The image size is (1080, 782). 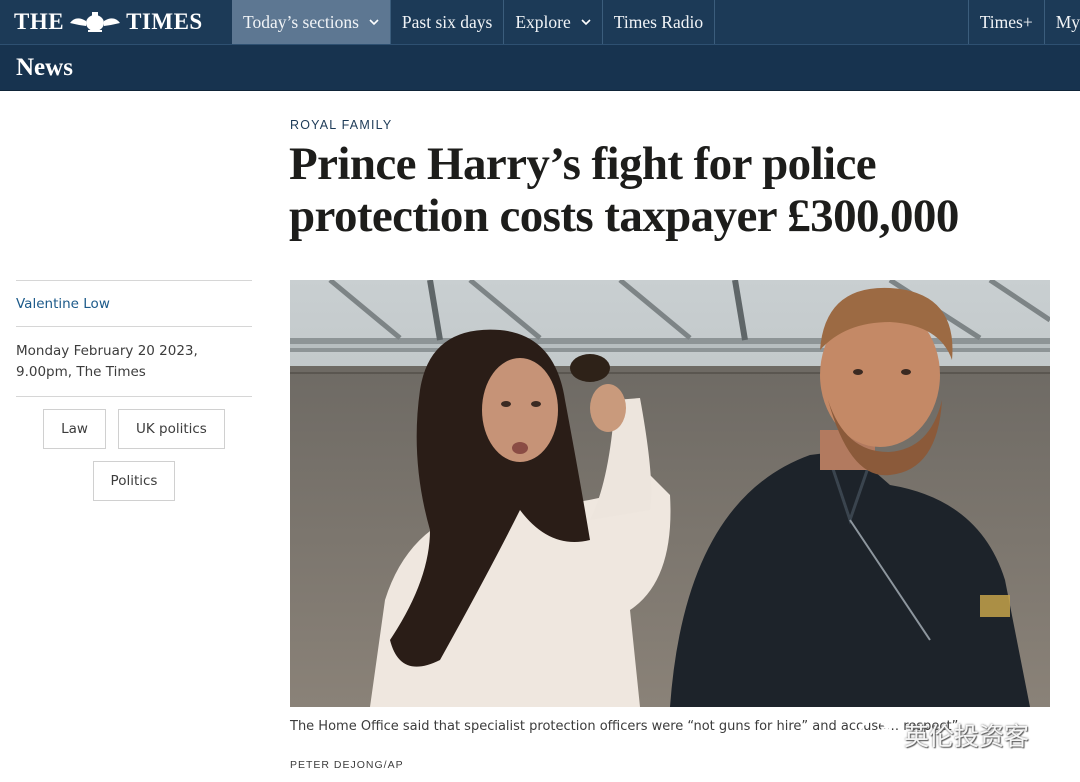 What do you see at coordinates (39, 21) in the screenshot?
I see `logo-text-the: THE` at bounding box center [39, 21].